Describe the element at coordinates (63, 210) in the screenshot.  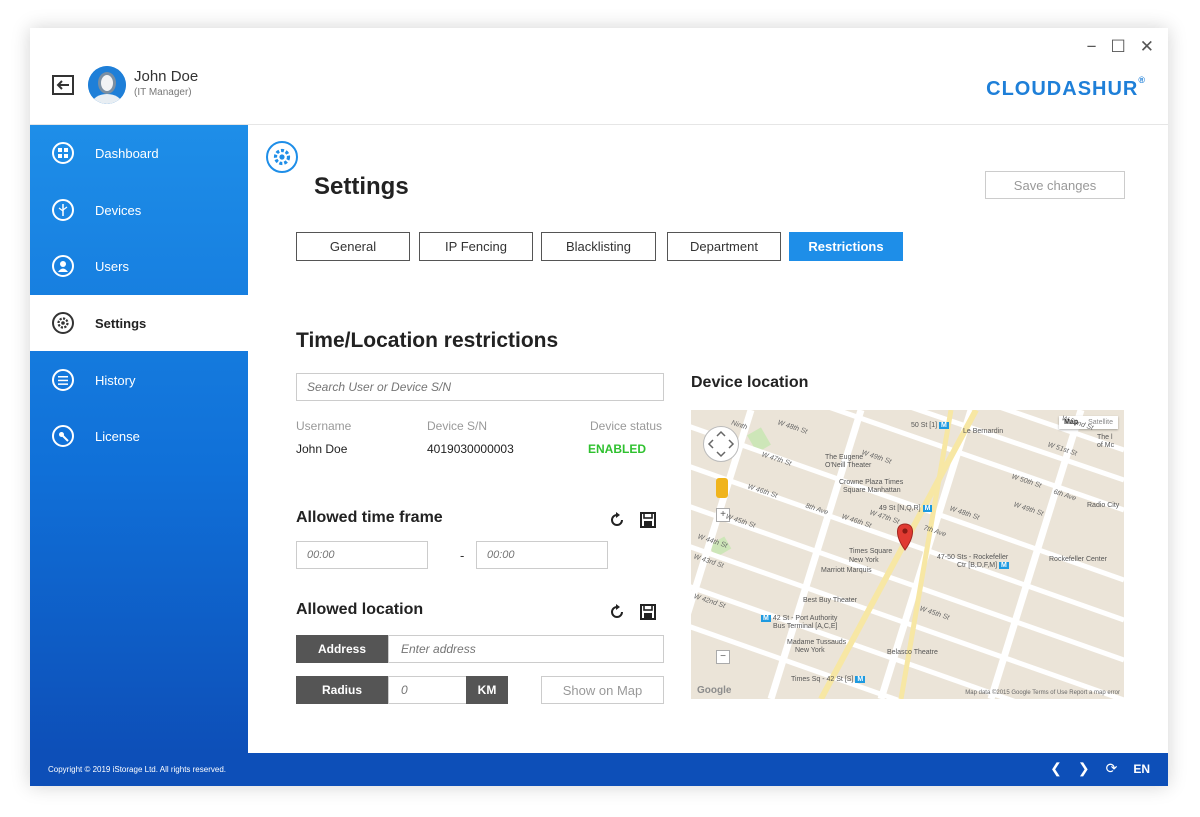
I see `usb-icon` at that location.